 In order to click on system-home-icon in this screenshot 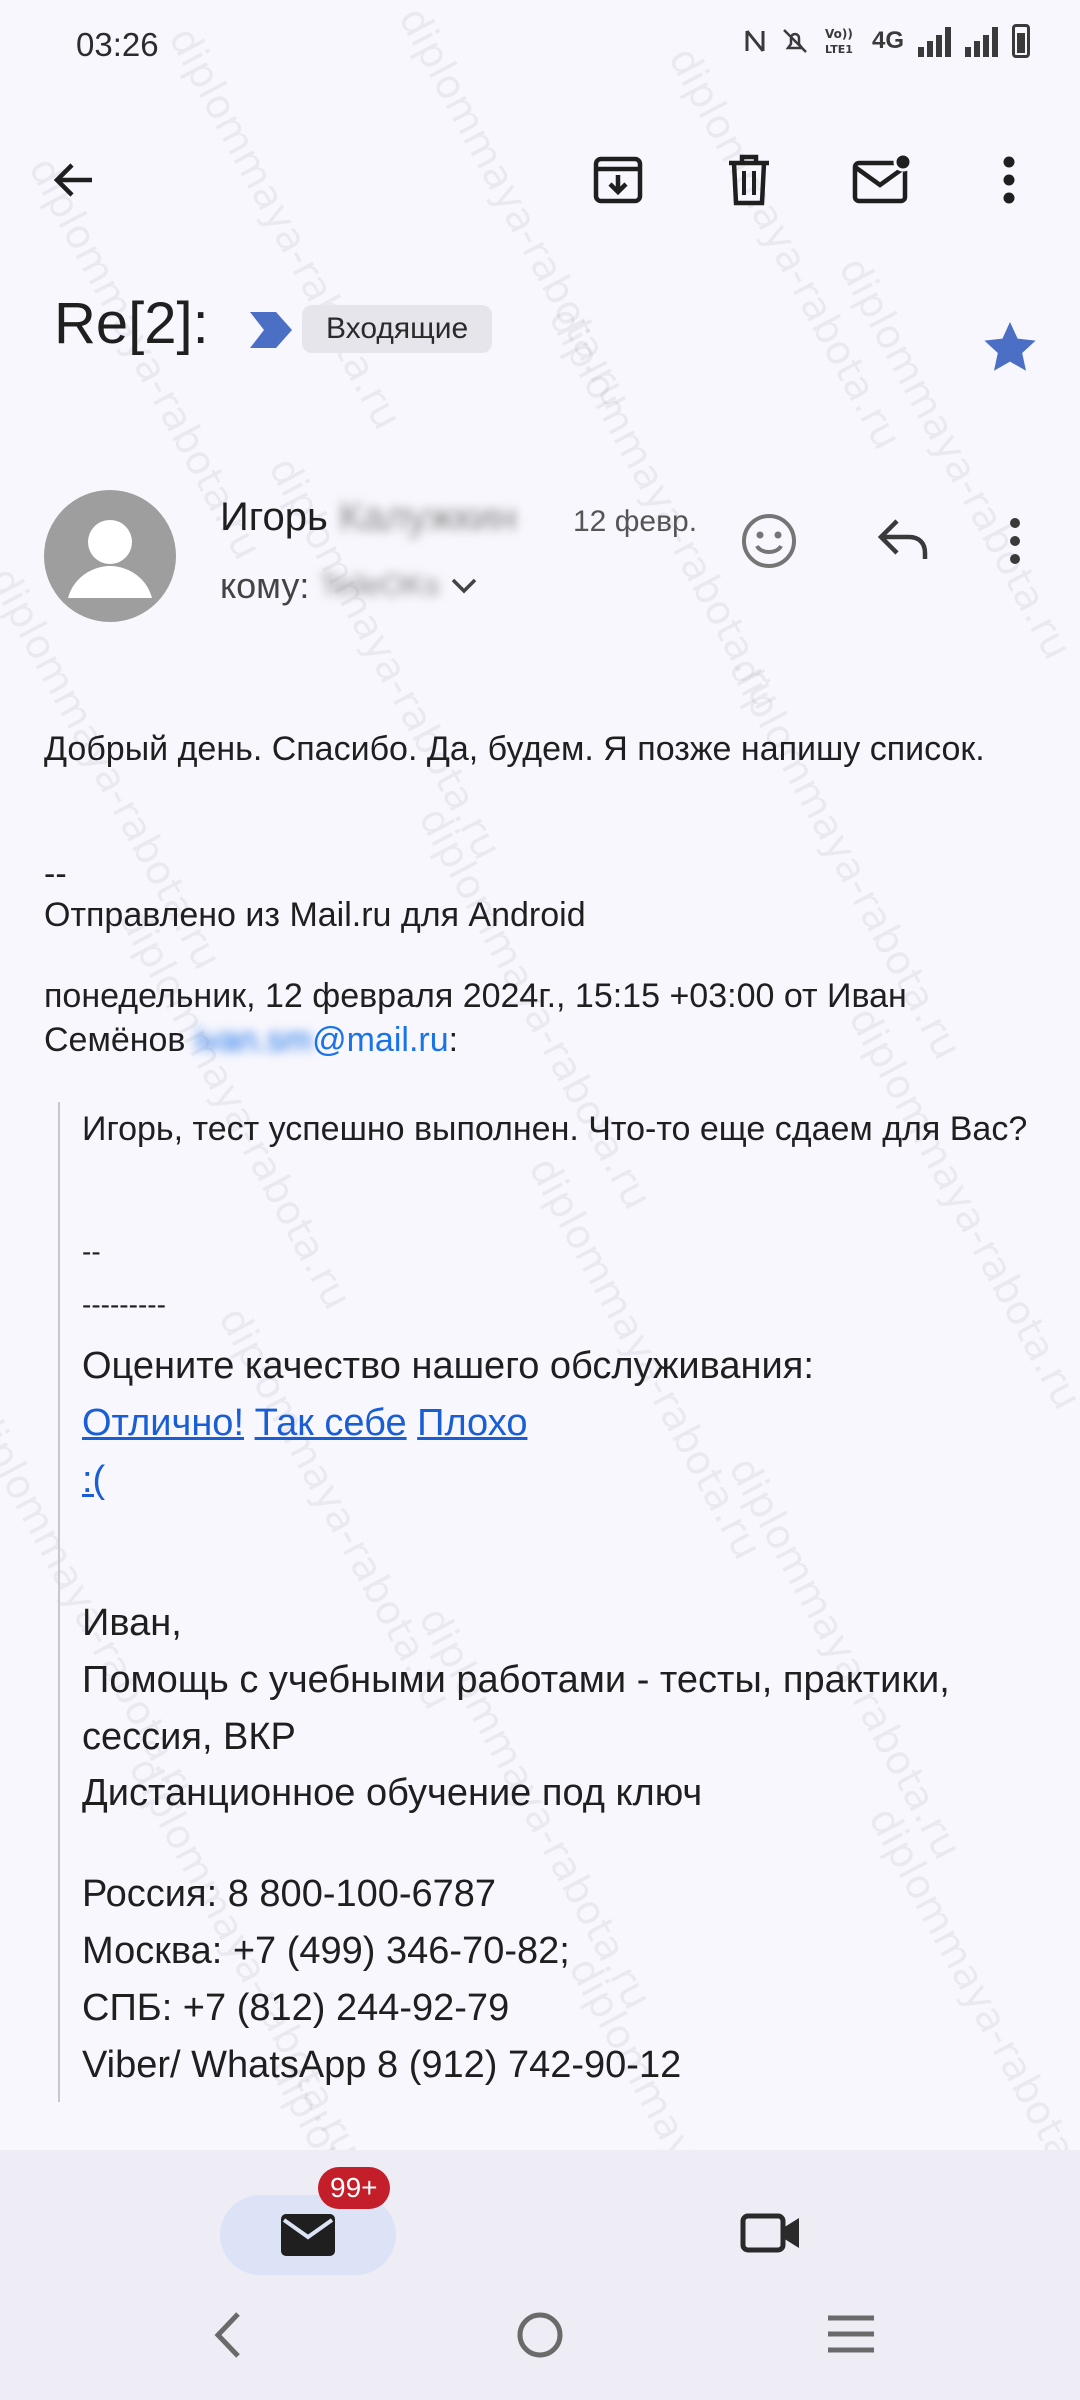, I will do `click(540, 2335)`.